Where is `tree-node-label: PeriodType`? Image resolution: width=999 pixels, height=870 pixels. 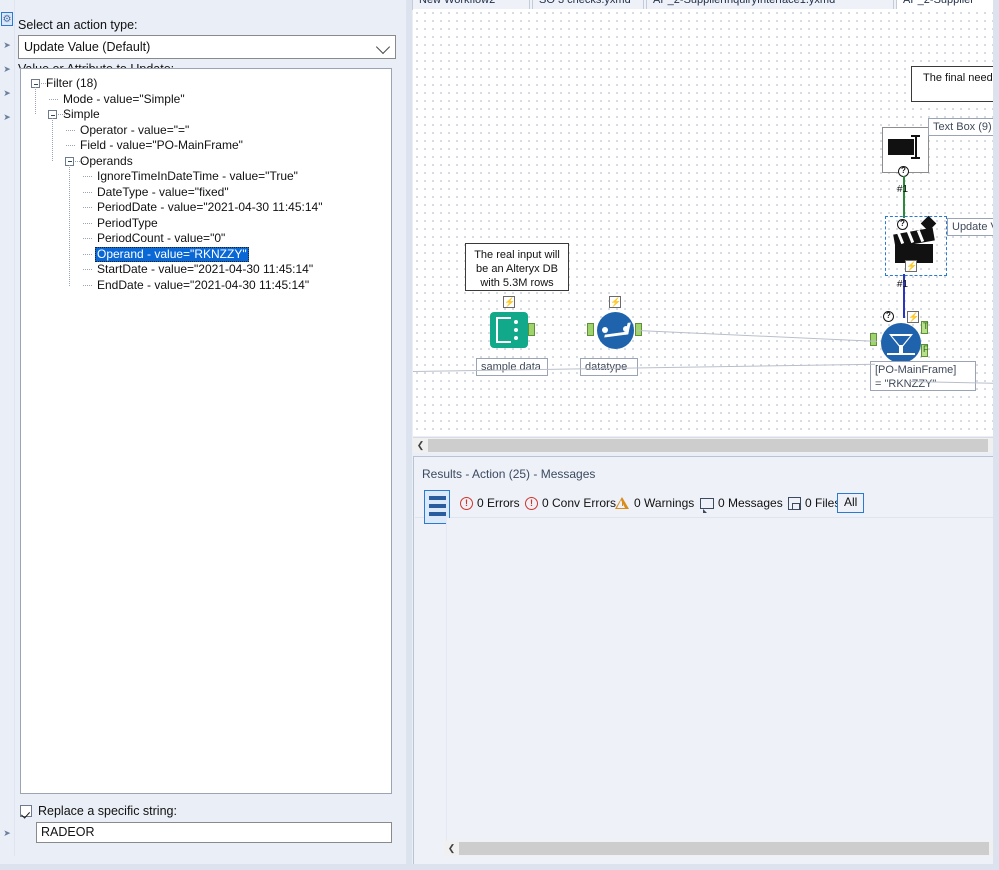
tree-node-label: PeriodType is located at coordinates (127, 222).